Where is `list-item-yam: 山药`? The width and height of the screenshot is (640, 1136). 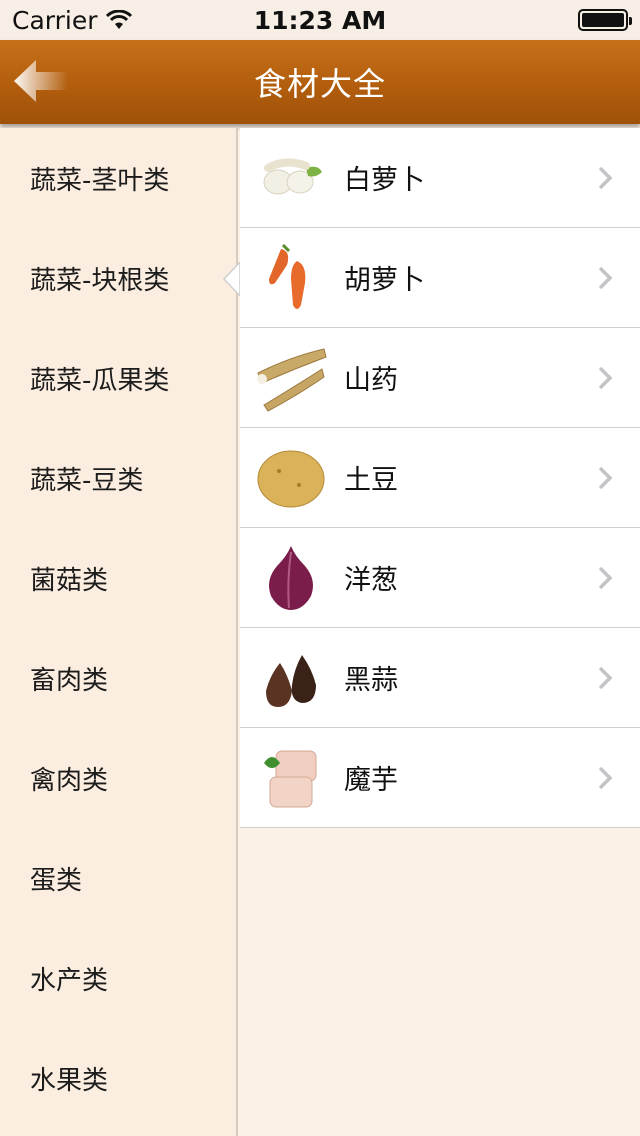 list-item-yam: 山药 is located at coordinates (440, 378).